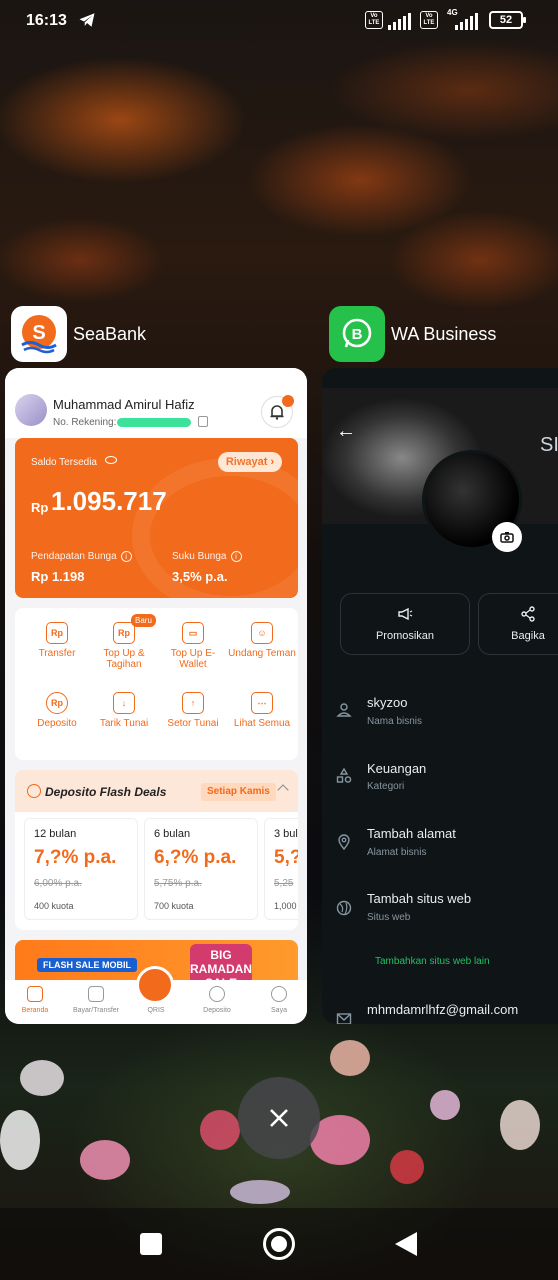 The width and height of the screenshot is (558, 1280). Describe the element at coordinates (286, 834) in the screenshot. I see `deal-term: 3 bul` at that location.